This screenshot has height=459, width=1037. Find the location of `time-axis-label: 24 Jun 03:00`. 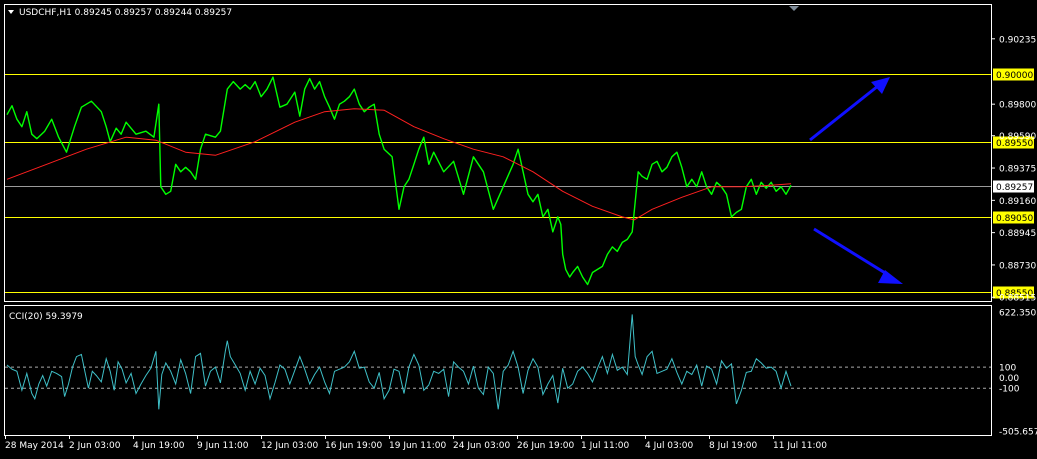

time-axis-label: 24 Jun 03:00 is located at coordinates (481, 446).